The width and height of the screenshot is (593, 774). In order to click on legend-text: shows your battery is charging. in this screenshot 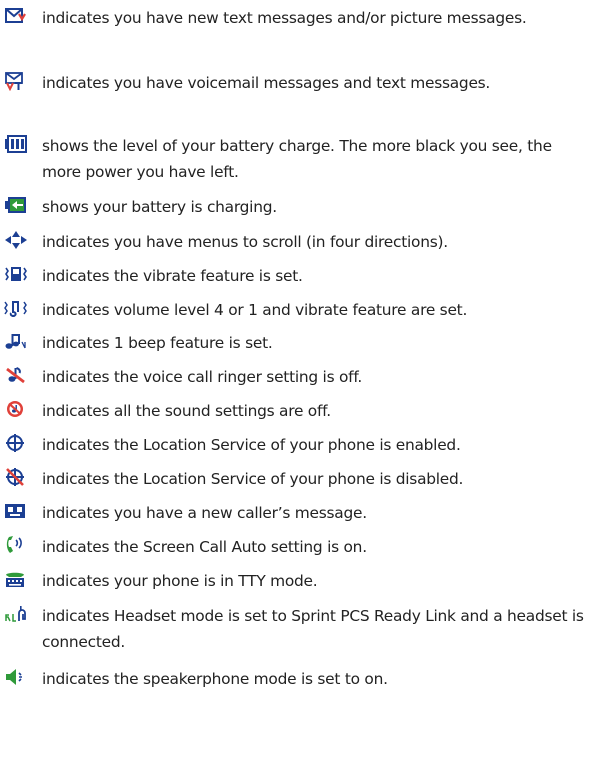, I will do `click(159, 207)`.